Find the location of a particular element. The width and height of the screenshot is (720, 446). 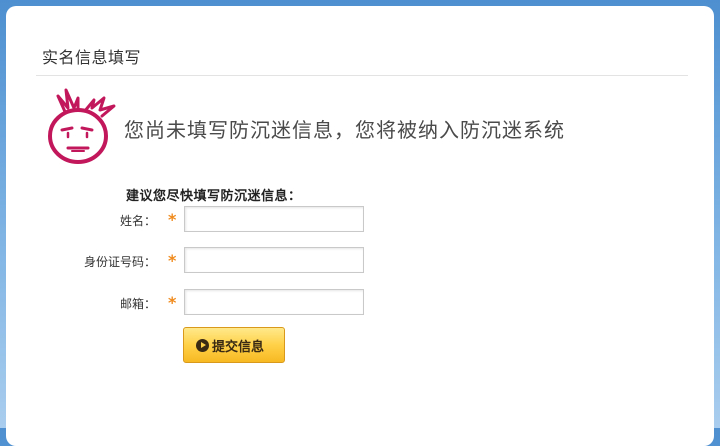

advise-text: 建议您尽快填写防沉迷信息： is located at coordinates (214, 196).